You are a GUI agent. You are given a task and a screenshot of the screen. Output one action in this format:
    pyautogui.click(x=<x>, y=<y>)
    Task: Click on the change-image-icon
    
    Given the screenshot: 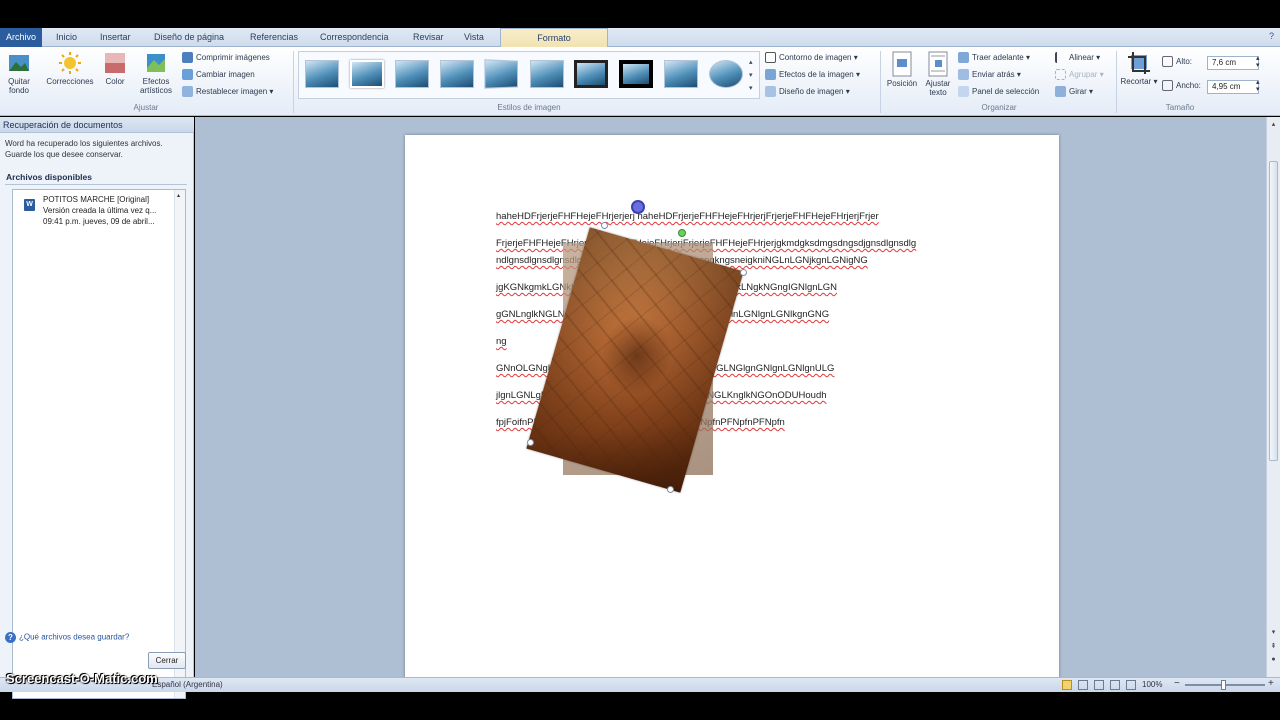 What is the action you would take?
    pyautogui.click(x=187, y=75)
    